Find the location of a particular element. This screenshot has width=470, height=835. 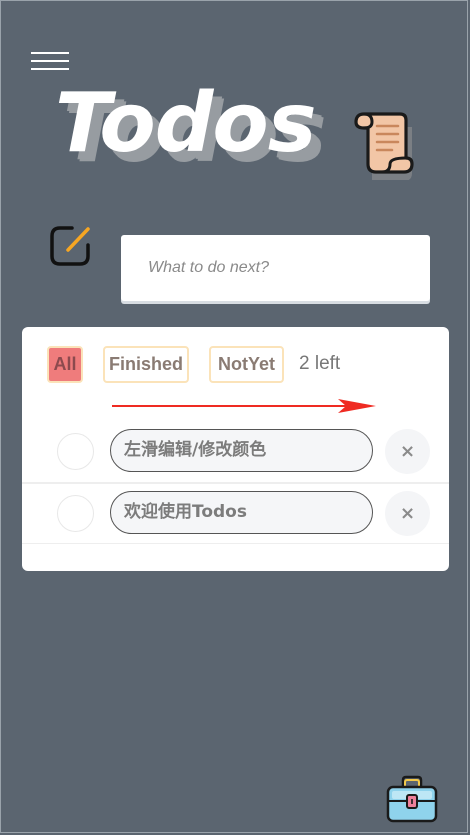

filter-all-button: All is located at coordinates (65, 364).